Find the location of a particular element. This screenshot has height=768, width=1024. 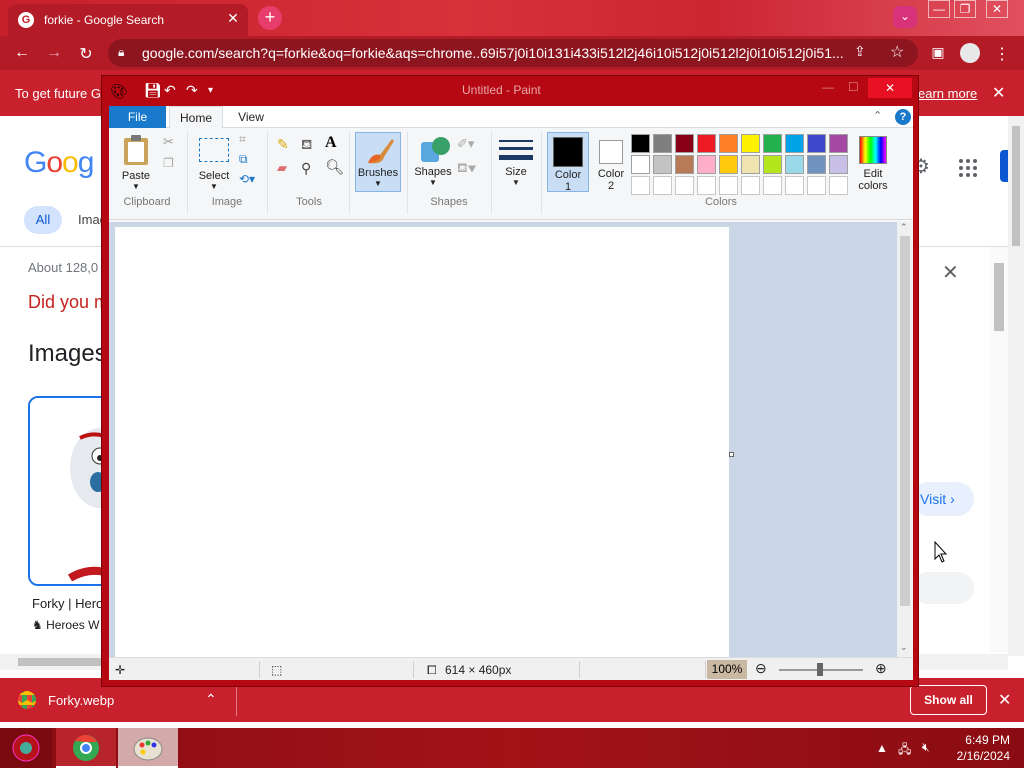

tab-view: View is located at coordinates (251, 117).